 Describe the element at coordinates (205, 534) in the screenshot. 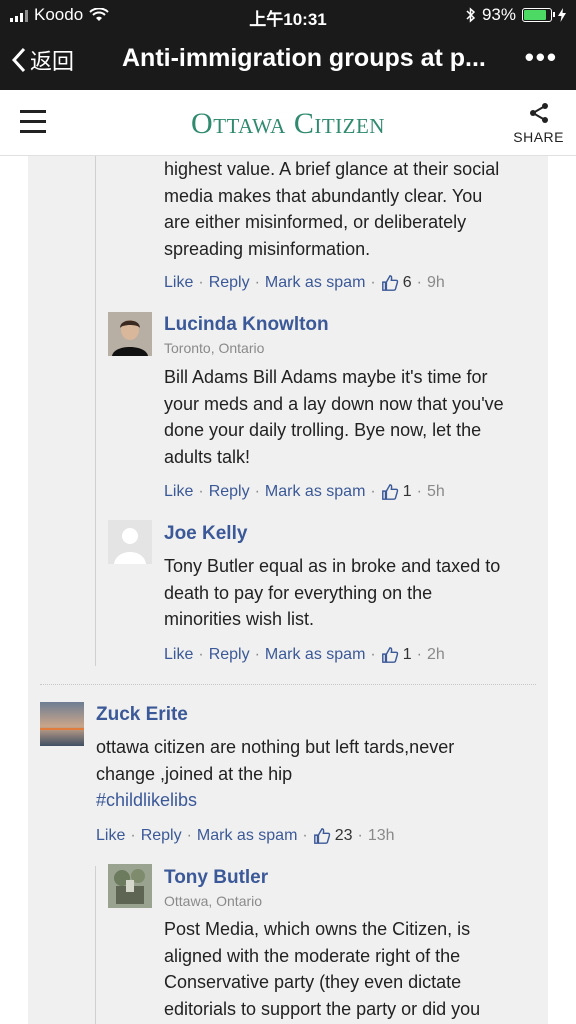

I see `comment-author: Joe Kelly` at that location.